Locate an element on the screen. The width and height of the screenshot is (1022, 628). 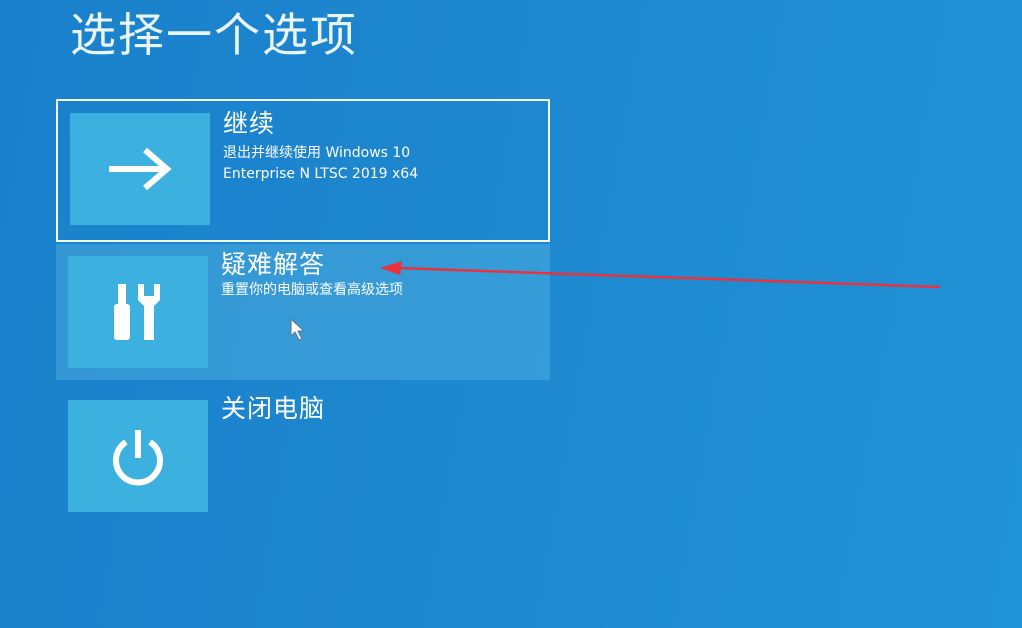
tools-icon is located at coordinates (138, 312).